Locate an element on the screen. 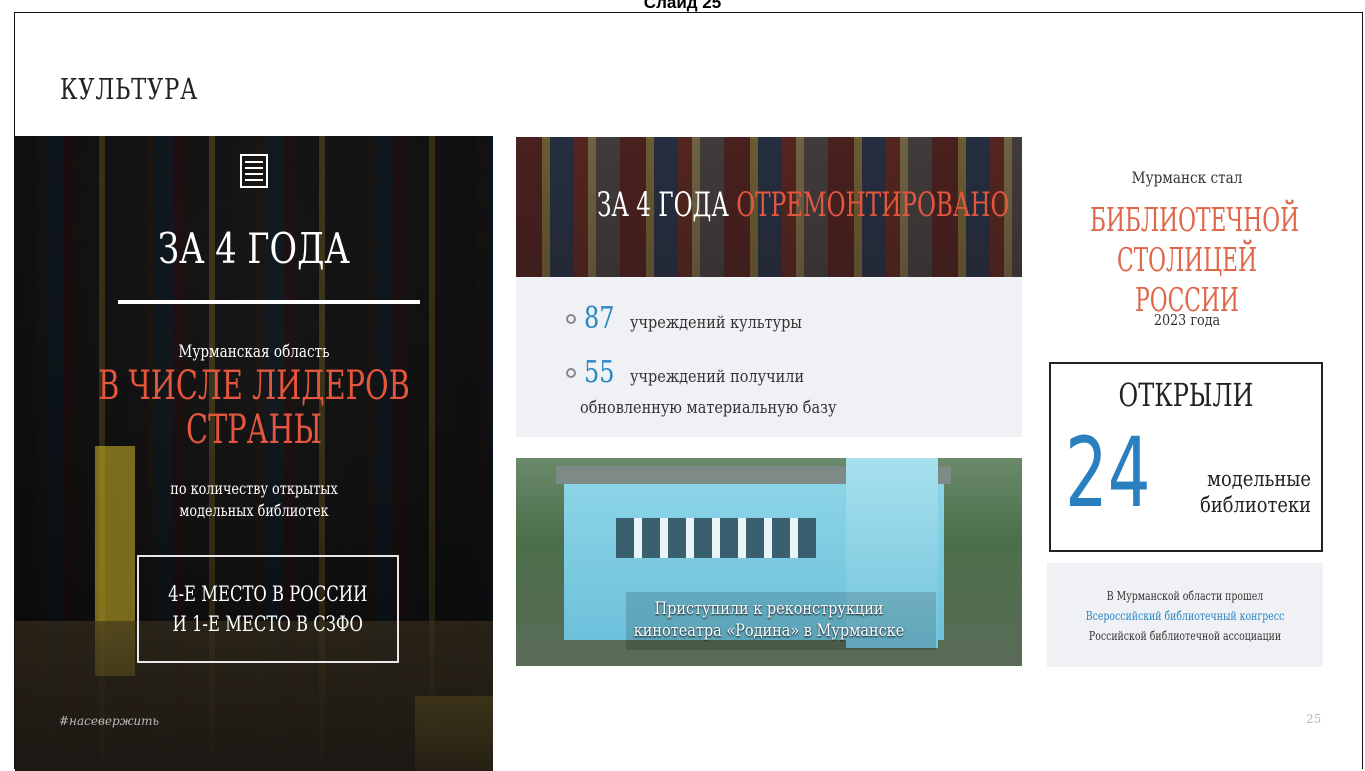 This screenshot has width=1365, height=771. renovated-banner: ЗА 4 ГОДА ОТРЕМОНТИРОВАНО is located at coordinates (769, 207).